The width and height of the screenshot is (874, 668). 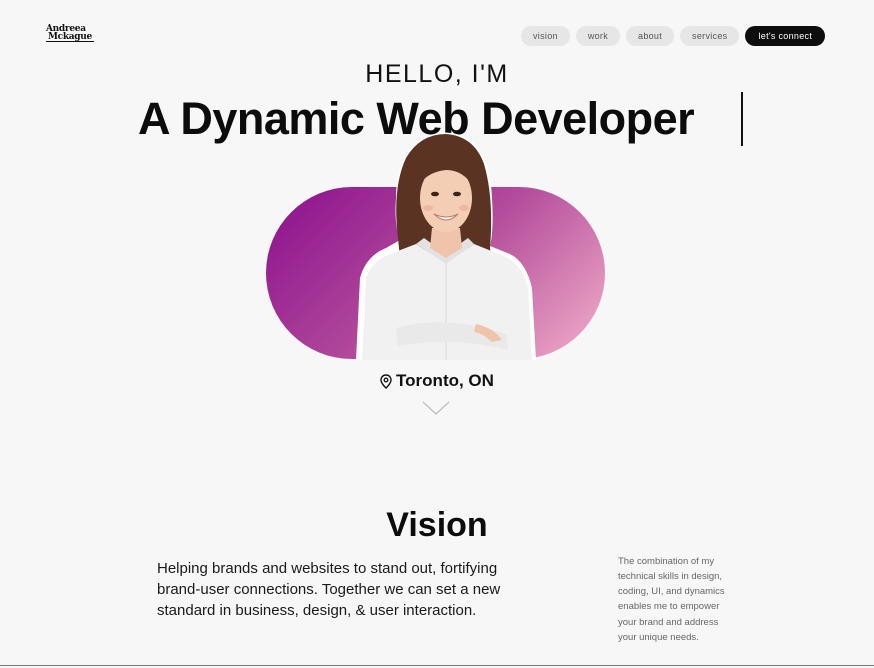 I want to click on brand-logo-line-2: Mckague, so click(x=70, y=37).